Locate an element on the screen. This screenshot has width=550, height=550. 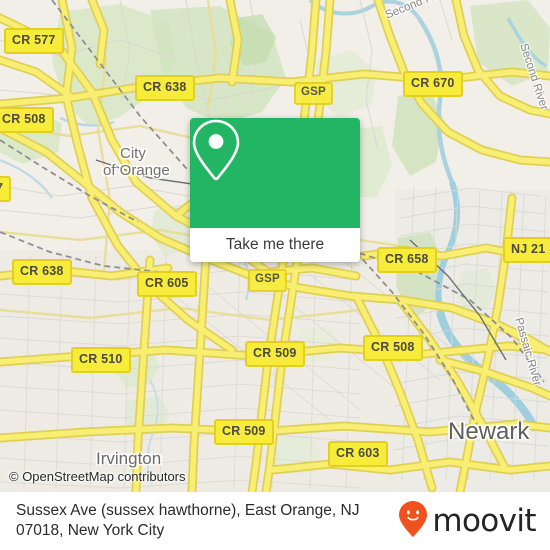
moovit-brand: moovit is located at coordinates (467, 521).